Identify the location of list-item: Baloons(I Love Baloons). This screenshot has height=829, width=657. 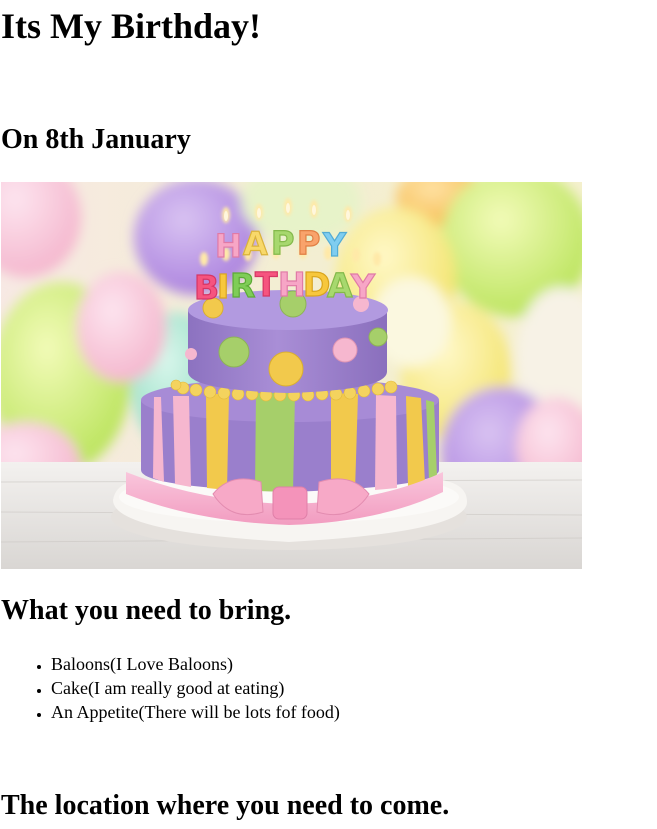
(351, 664).